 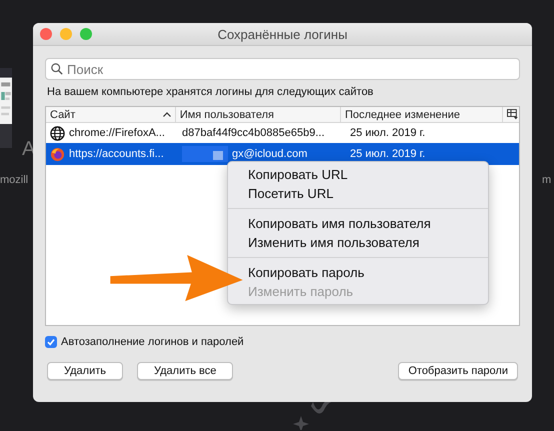 What do you see at coordinates (358, 223) in the screenshot?
I see `menu-item: Копировать имя пользователя` at bounding box center [358, 223].